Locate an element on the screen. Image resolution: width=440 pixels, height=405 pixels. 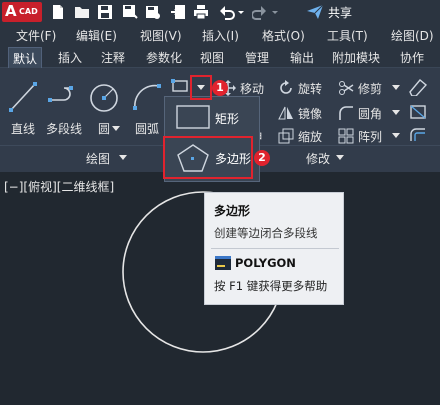
trim-icon is located at coordinates (346, 88).